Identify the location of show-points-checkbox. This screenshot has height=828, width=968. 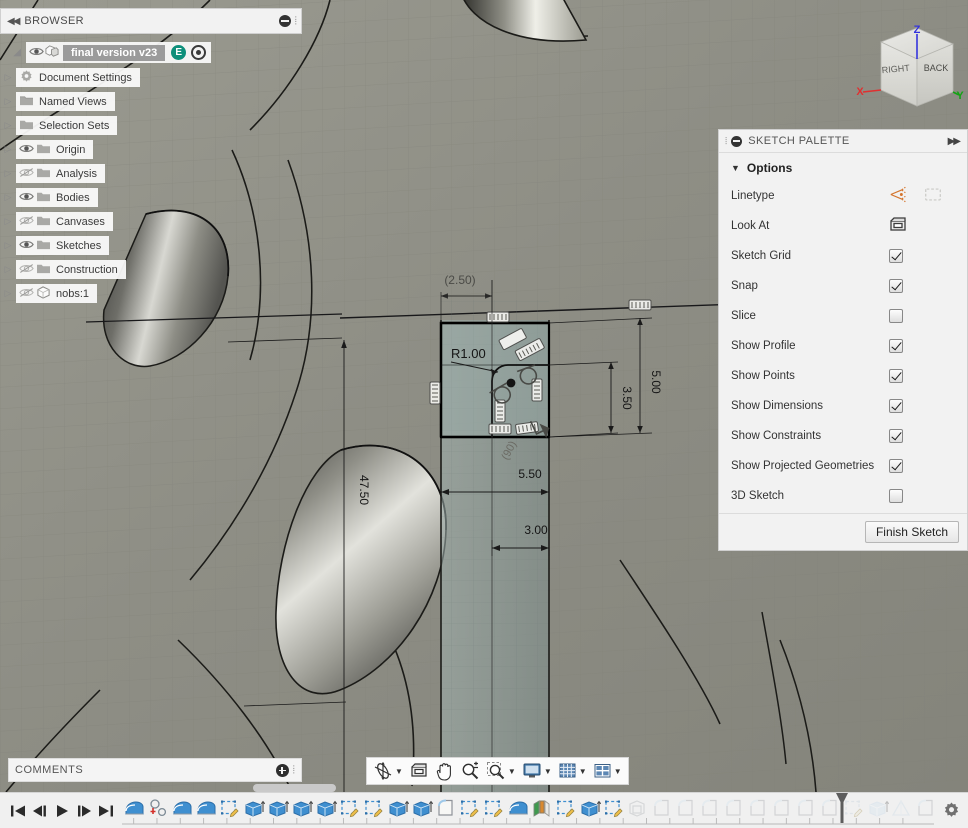
(896, 376).